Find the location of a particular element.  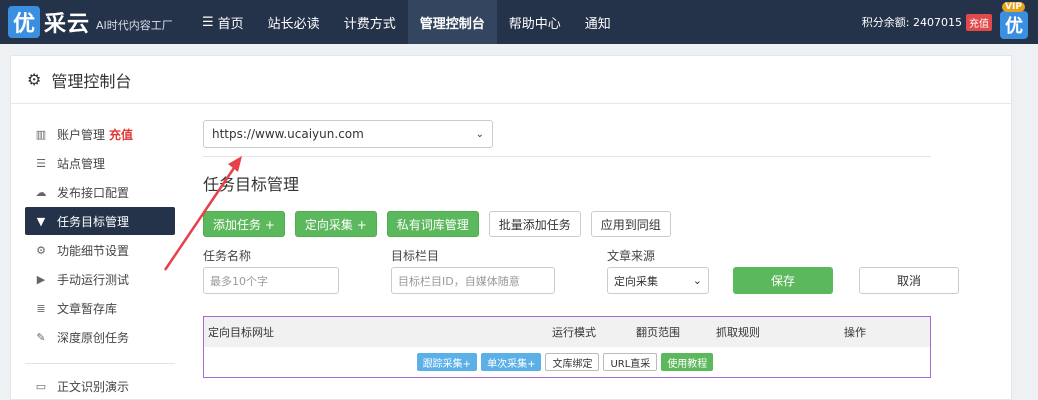

site-url-select: https://www.ucaiyun.com ⌄ is located at coordinates (348, 134).